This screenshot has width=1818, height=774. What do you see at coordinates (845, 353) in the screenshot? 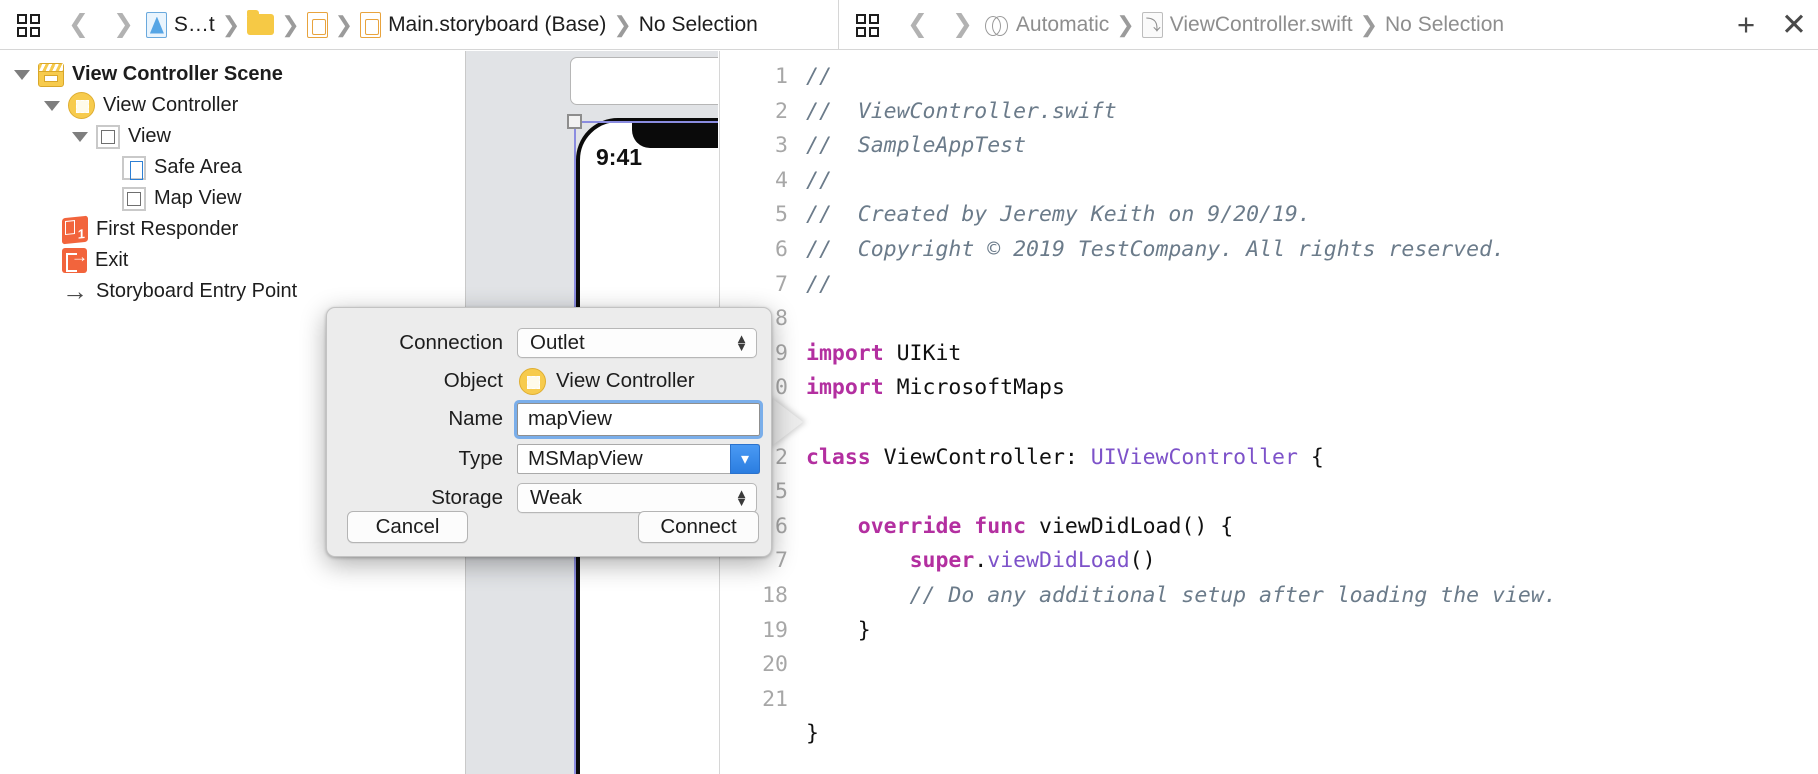
I see `code-token: import` at bounding box center [845, 353].